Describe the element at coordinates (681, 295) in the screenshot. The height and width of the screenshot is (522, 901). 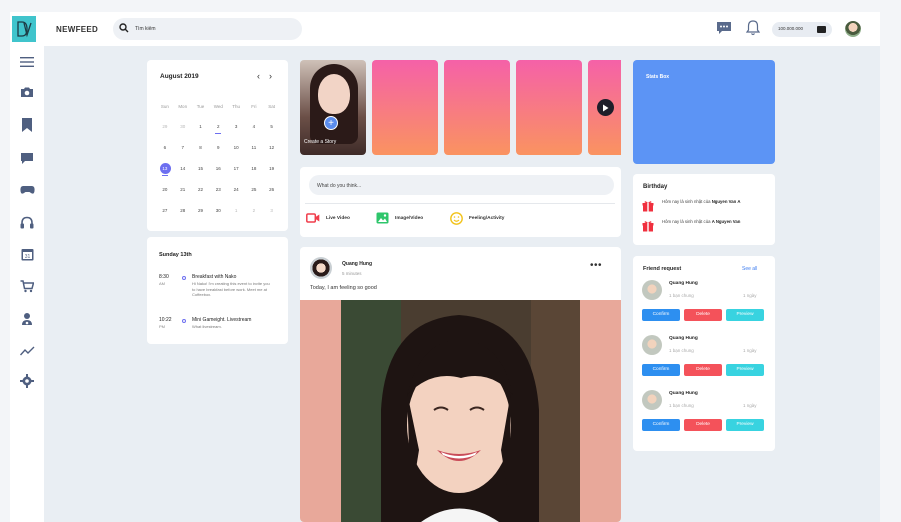
I see `mutual-friends: 1 bạn chung` at that location.